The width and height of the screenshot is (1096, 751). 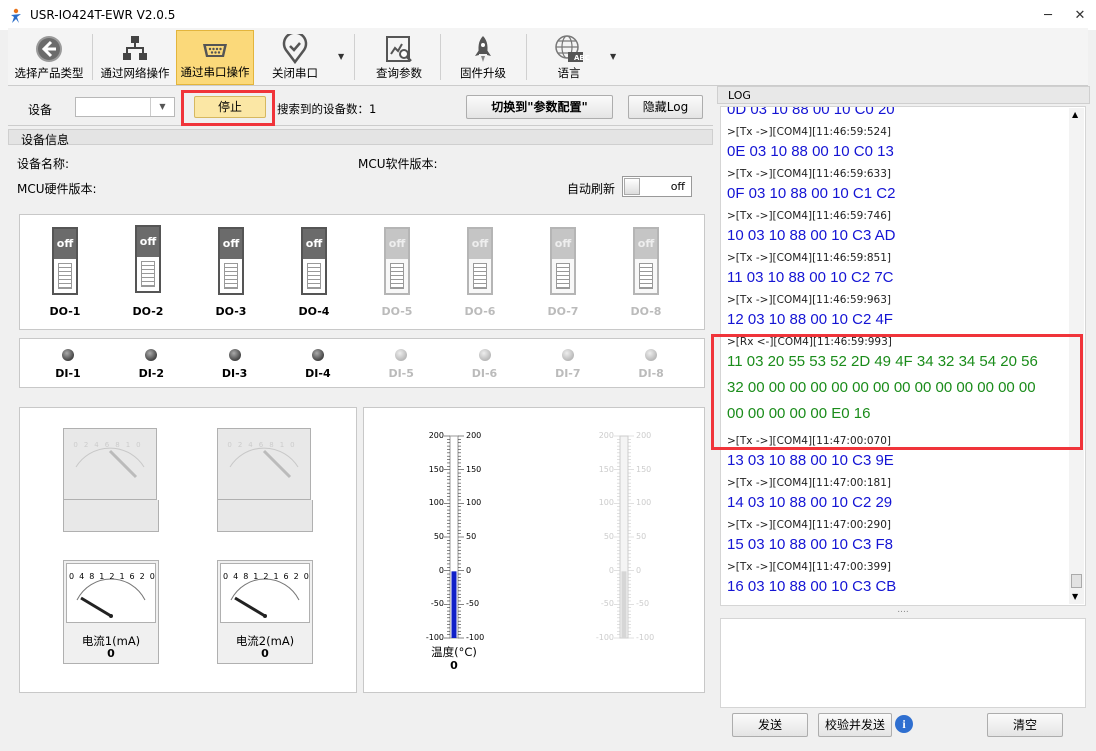 I want to click on log-data-line: 15 03 10 88 00 10 C3 F8, so click(x=810, y=544).